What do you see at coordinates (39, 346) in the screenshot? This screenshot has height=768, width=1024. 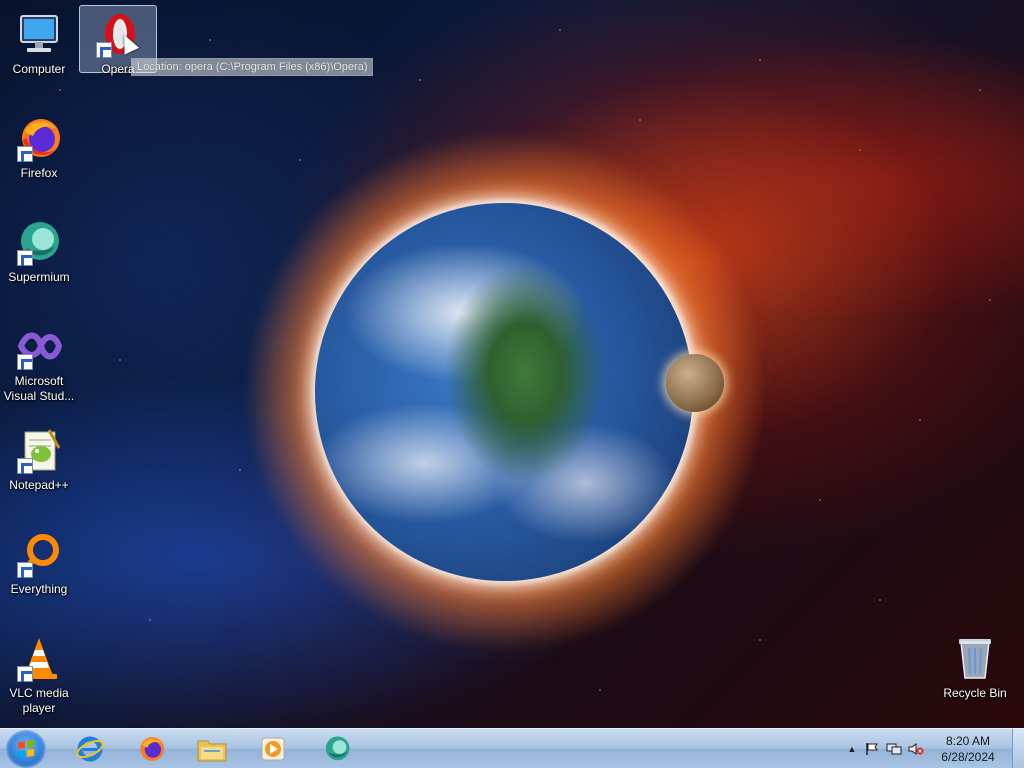 I see `visual-studio-icon` at bounding box center [39, 346].